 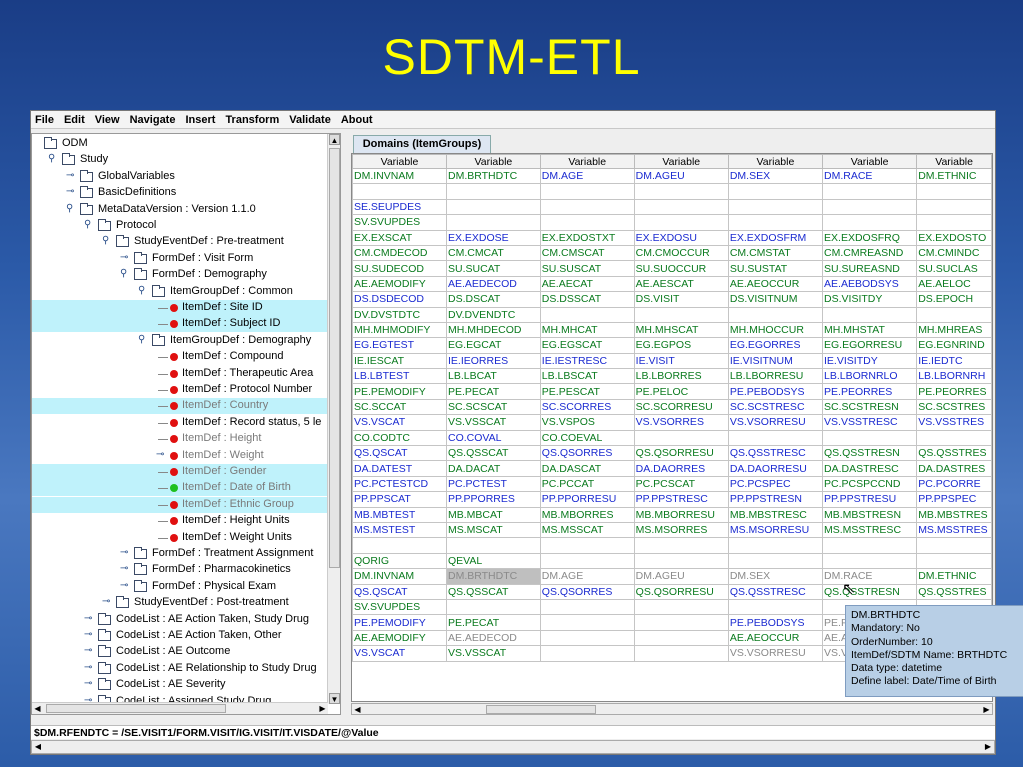 I want to click on tree-scroll-thumb, so click(x=334, y=358).